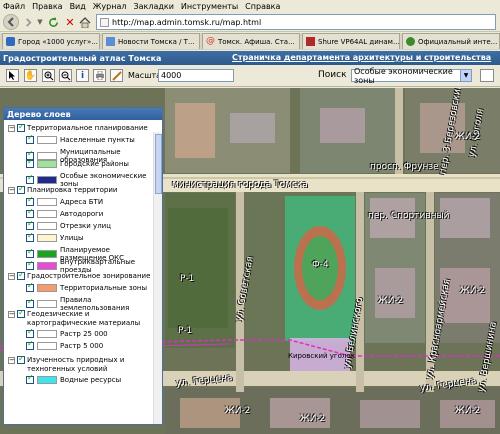 The height and width of the screenshot is (434, 500). Describe the element at coordinates (97, 140) in the screenshot. I see `layer-label: Населенные пункты` at that location.